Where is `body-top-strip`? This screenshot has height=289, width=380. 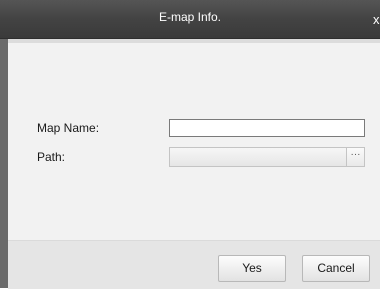 body-top-strip is located at coordinates (194, 41).